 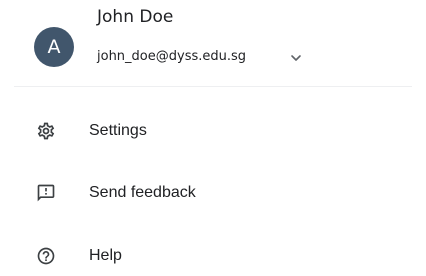 I want to click on help-icon, so click(x=46, y=256).